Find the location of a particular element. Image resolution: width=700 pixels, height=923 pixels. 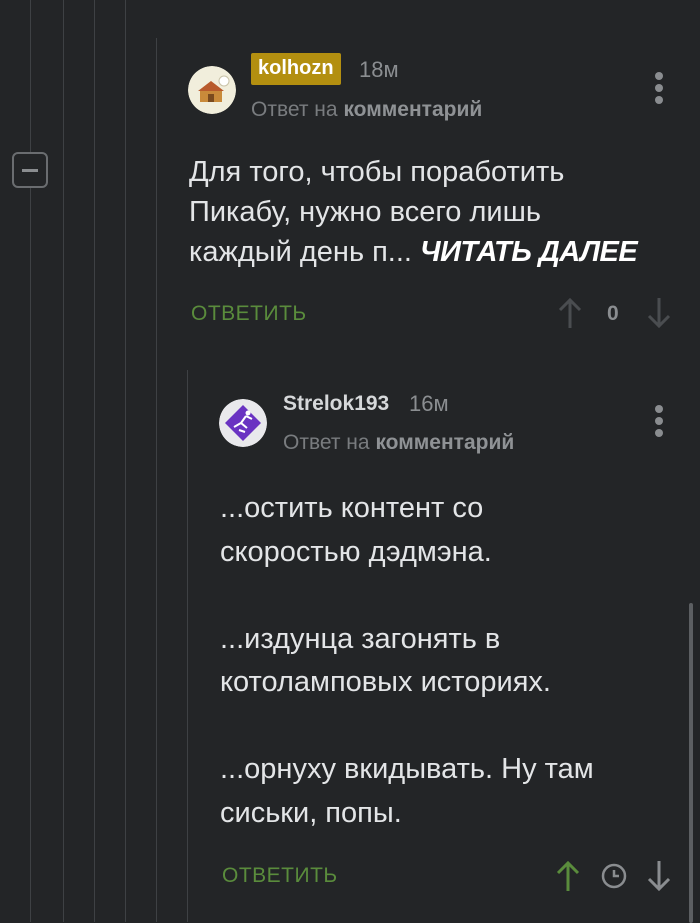

collapse-thread-button is located at coordinates (30, 170).